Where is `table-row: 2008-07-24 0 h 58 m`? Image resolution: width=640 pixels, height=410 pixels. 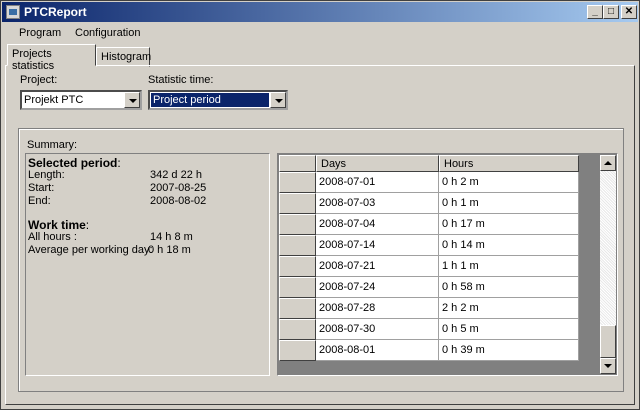
table-row: 2008-07-24 0 h 58 m is located at coordinates (429, 287).